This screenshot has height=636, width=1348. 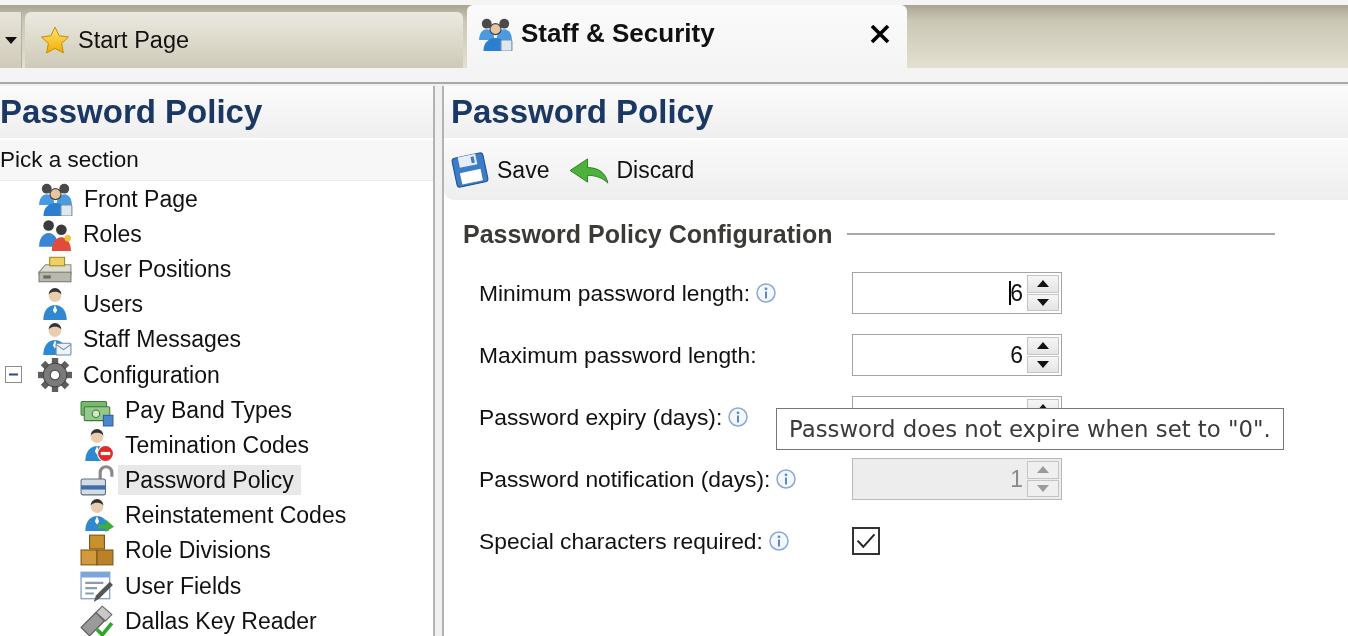 What do you see at coordinates (648, 234) in the screenshot?
I see `group-title: Password Policy Configuration` at bounding box center [648, 234].